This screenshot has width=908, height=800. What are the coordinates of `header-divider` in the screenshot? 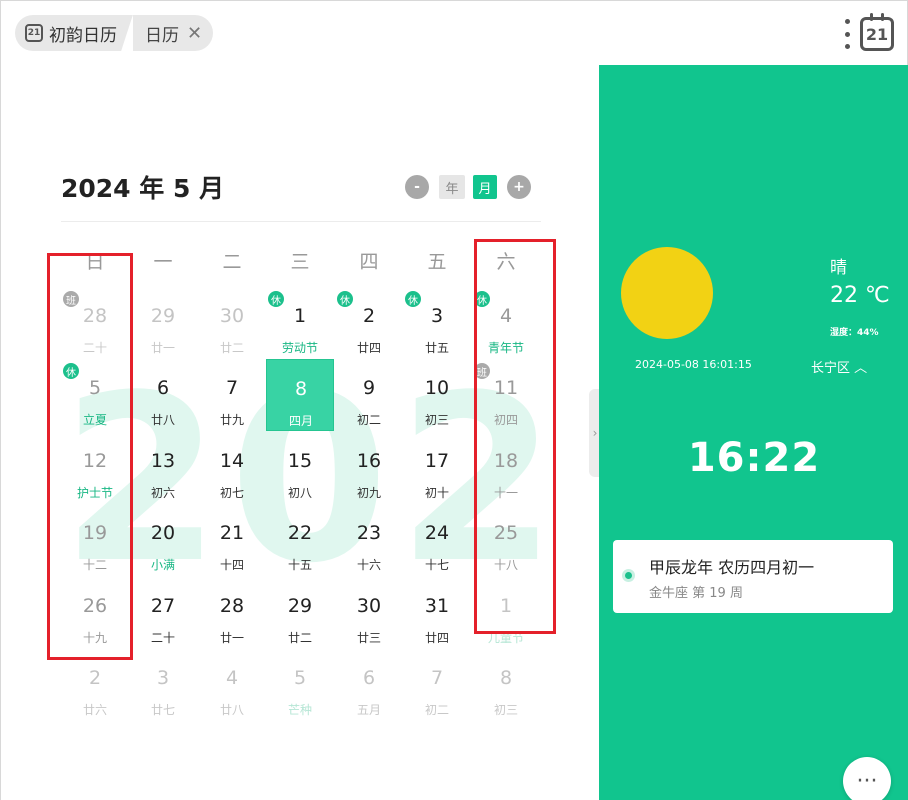 It's located at (301, 221).